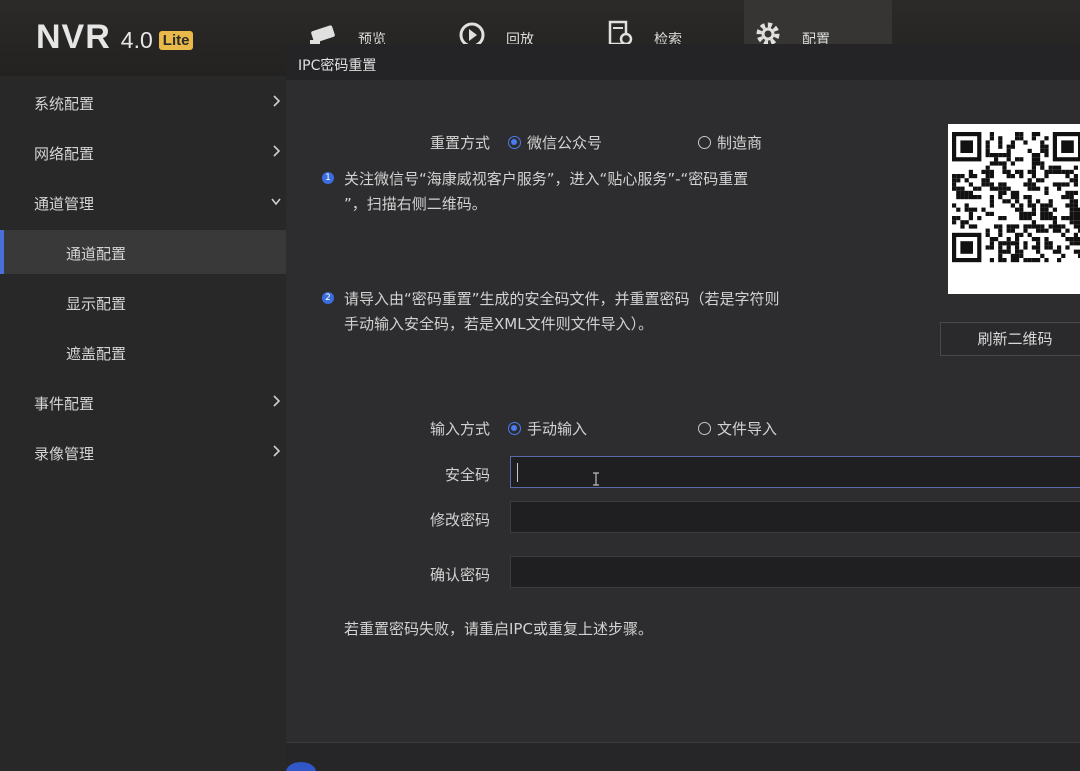  I want to click on step-1-info-icon: 1, so click(328, 178).